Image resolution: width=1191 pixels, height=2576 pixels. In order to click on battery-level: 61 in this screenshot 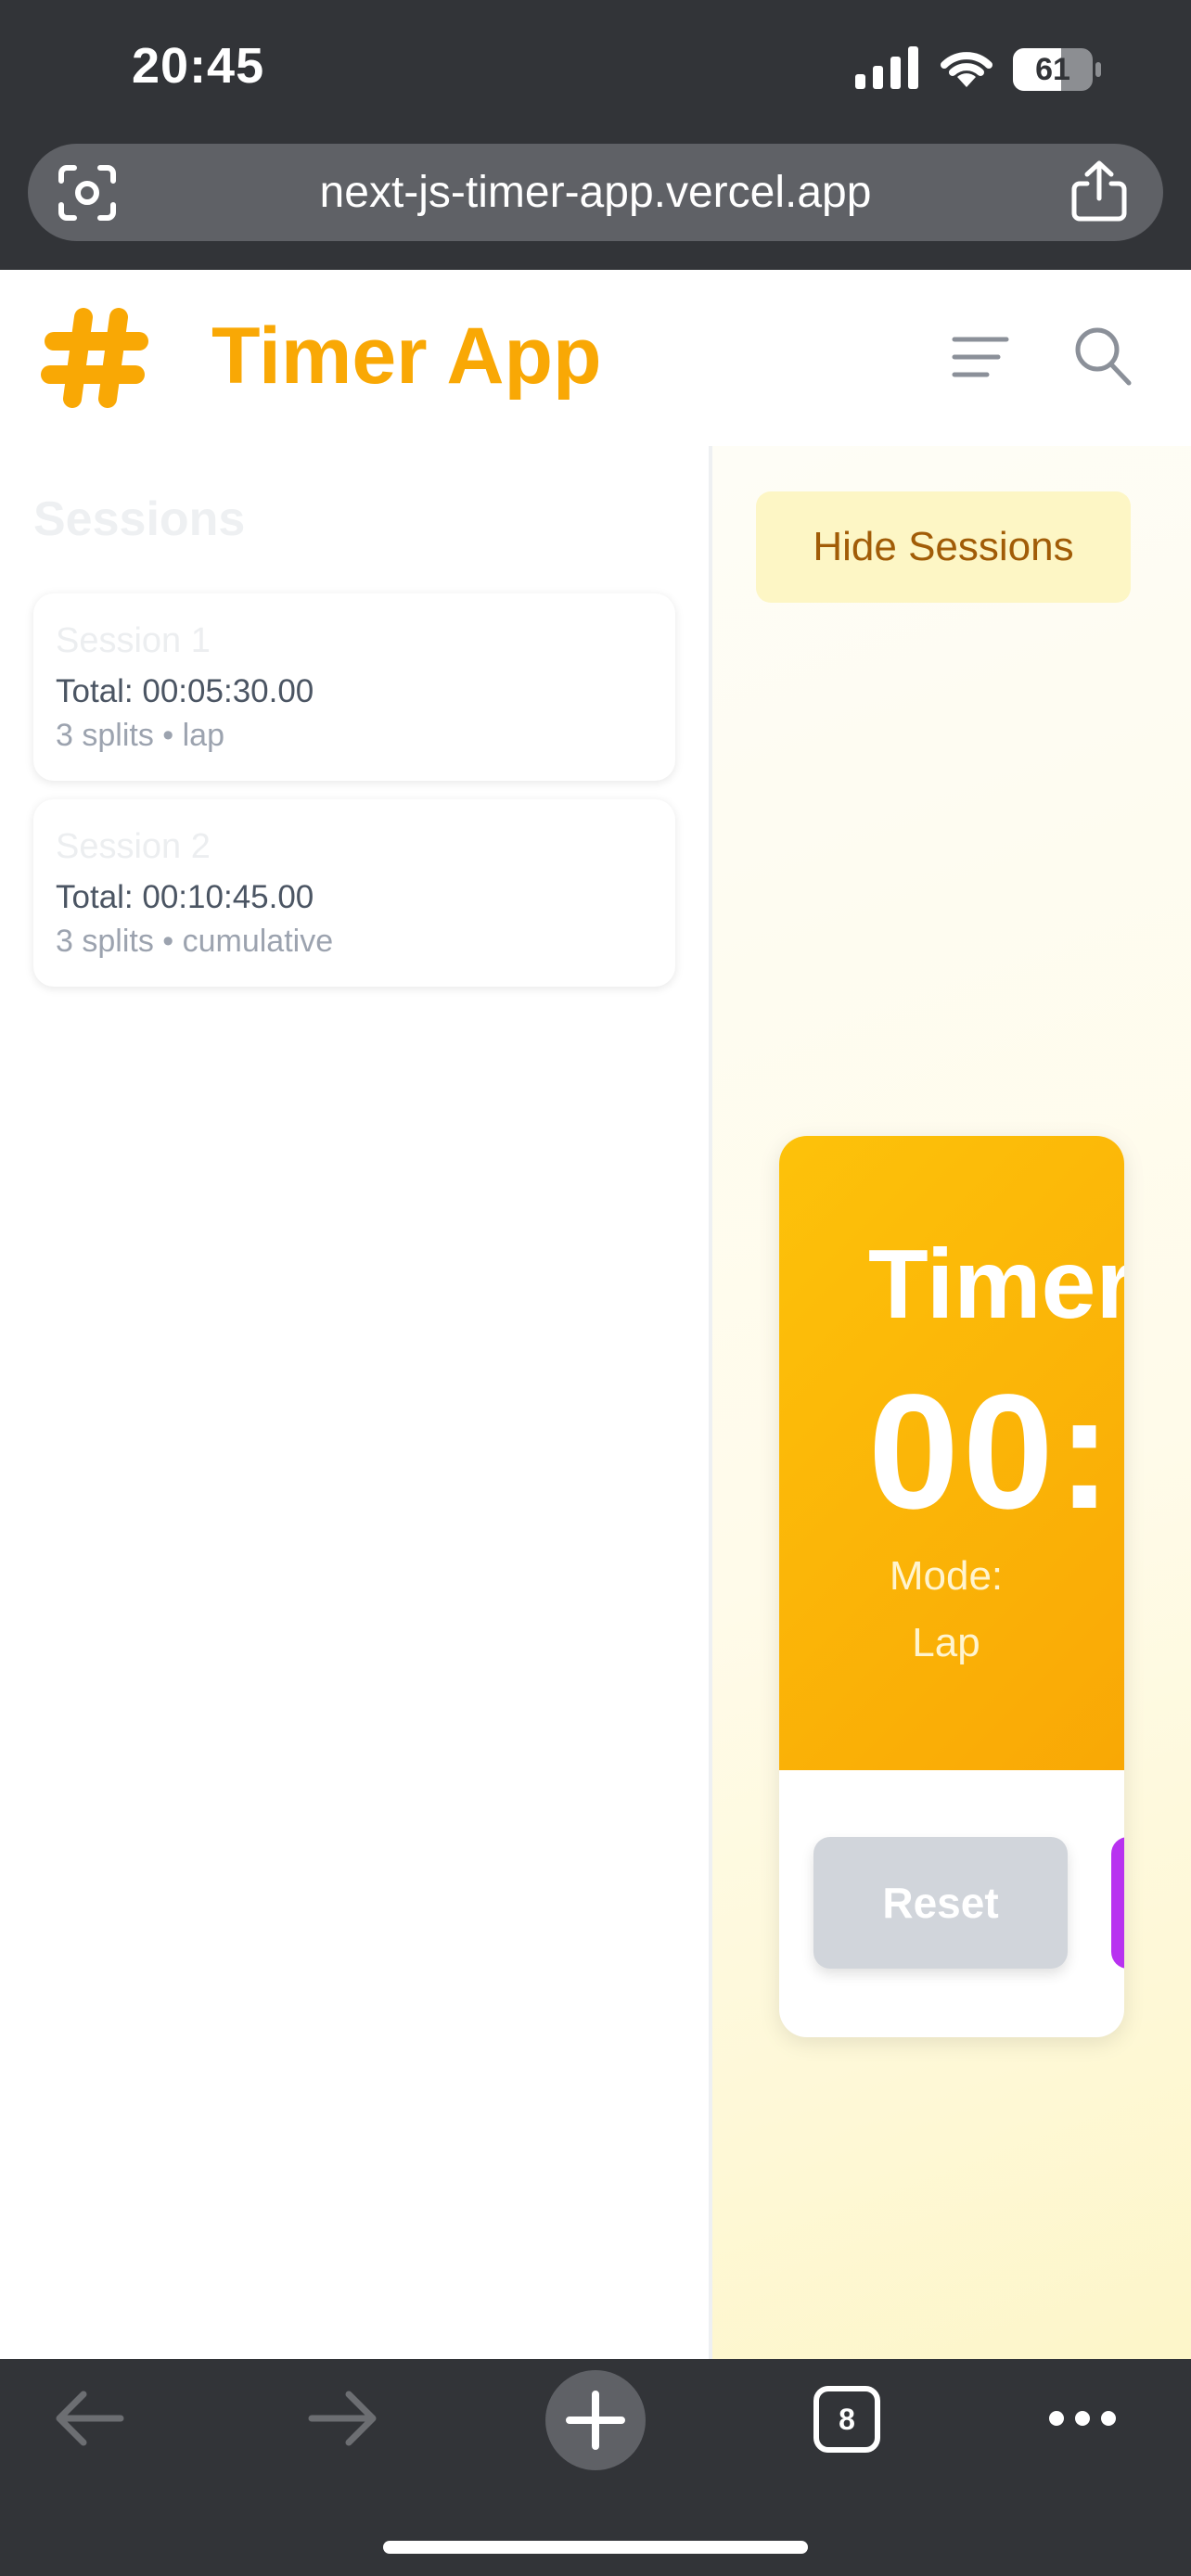, I will do `click(1052, 69)`.